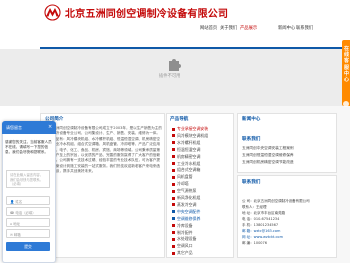  I want to click on category-item: 机房精密空调, so click(186, 157).